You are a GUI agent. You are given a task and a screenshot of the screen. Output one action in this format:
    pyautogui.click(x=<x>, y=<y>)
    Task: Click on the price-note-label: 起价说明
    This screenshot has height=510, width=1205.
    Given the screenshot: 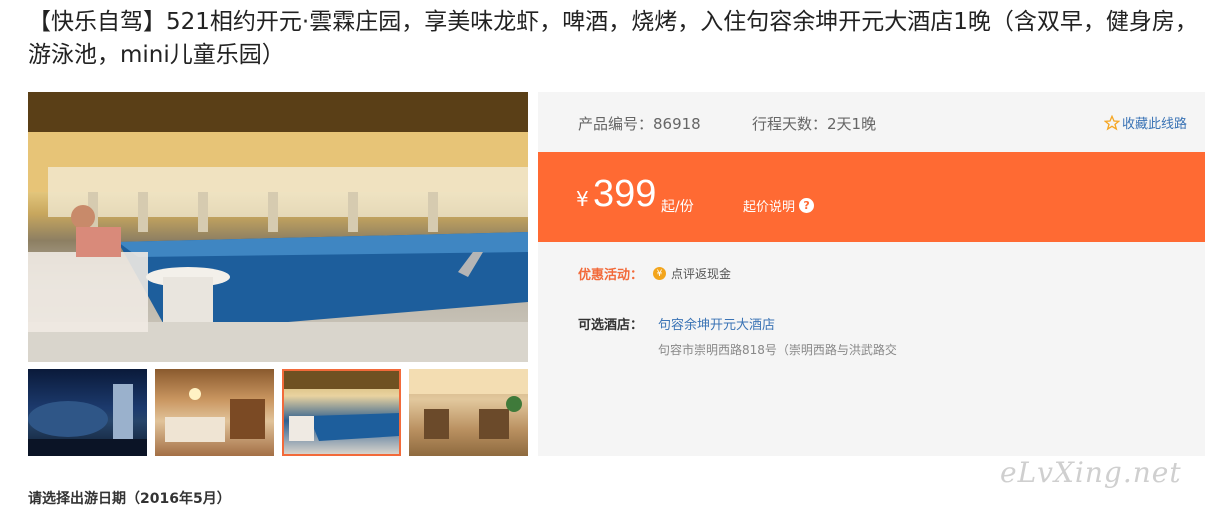 What is the action you would take?
    pyautogui.click(x=769, y=207)
    